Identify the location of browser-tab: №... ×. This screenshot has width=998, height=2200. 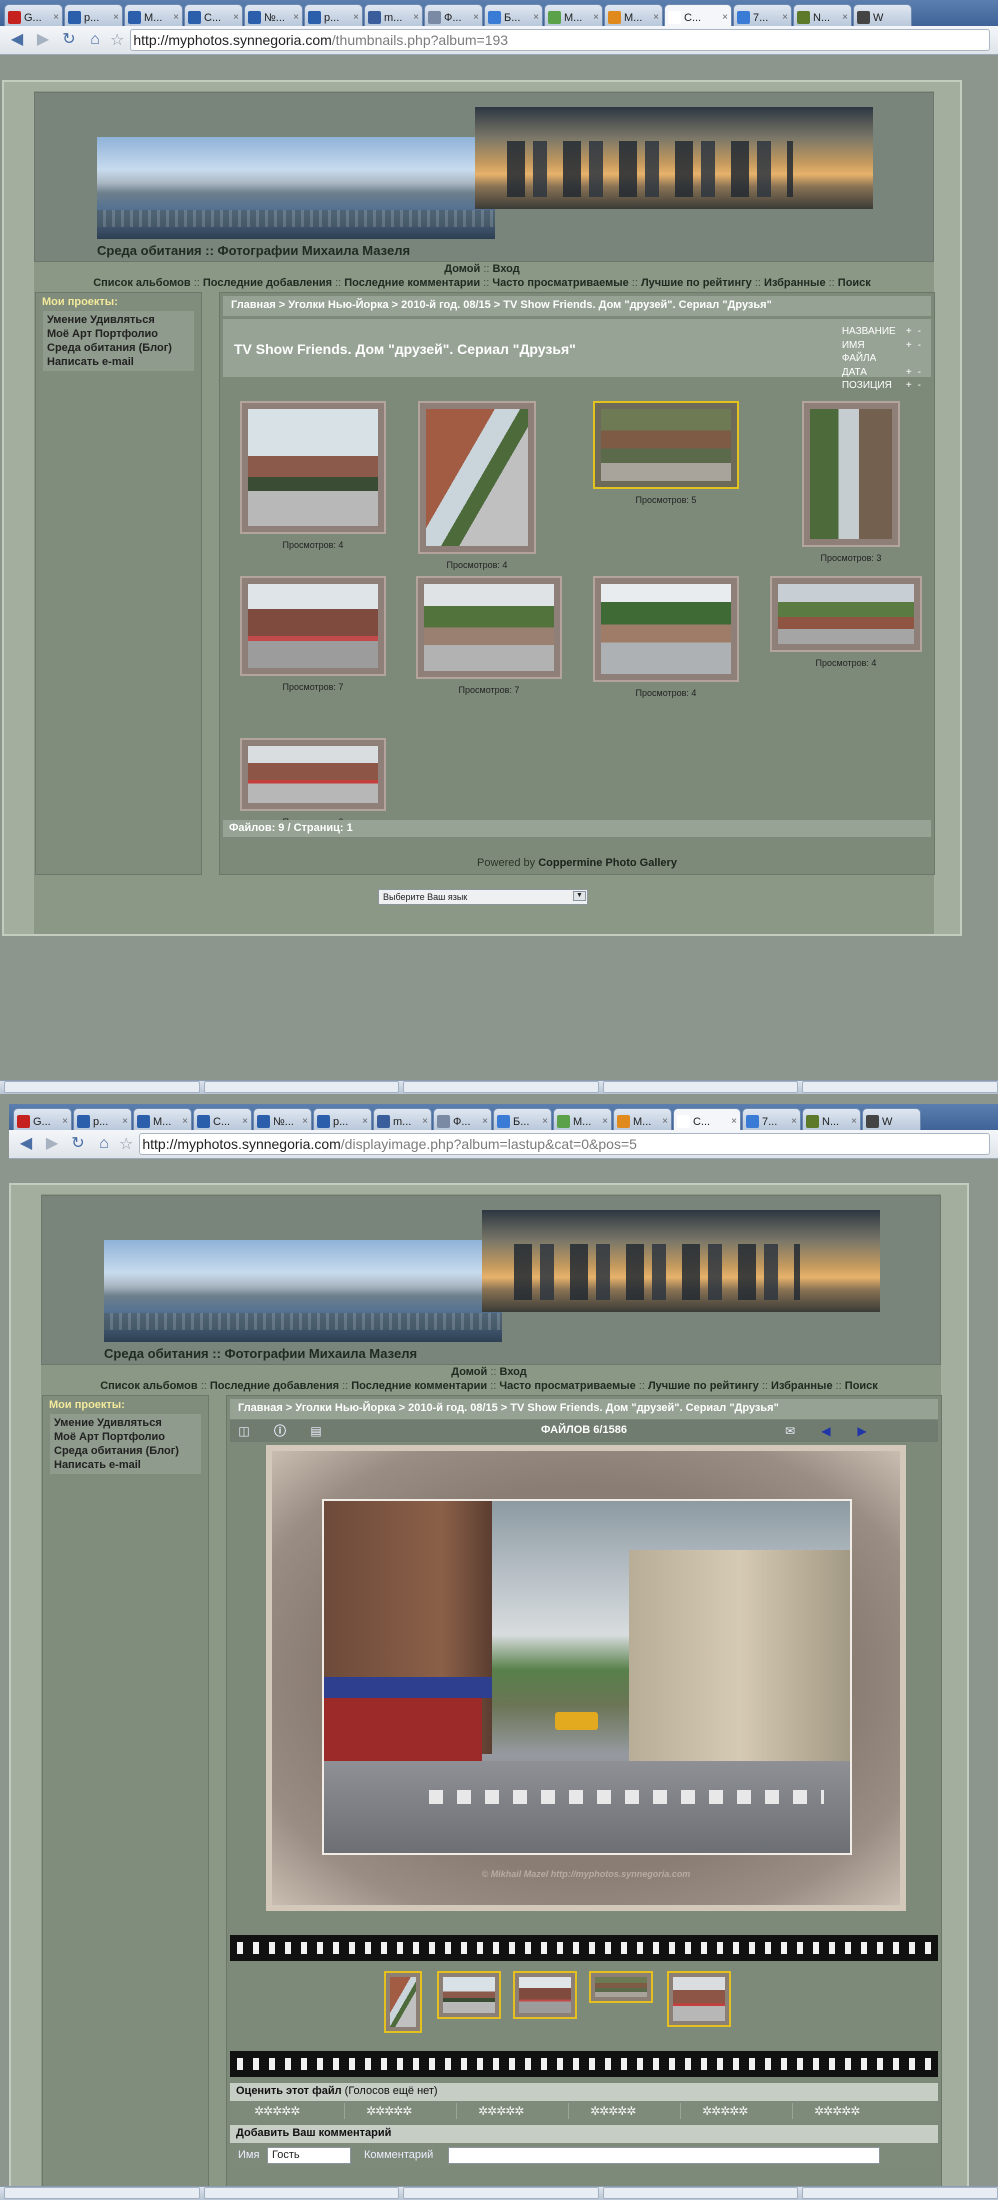
(273, 15).